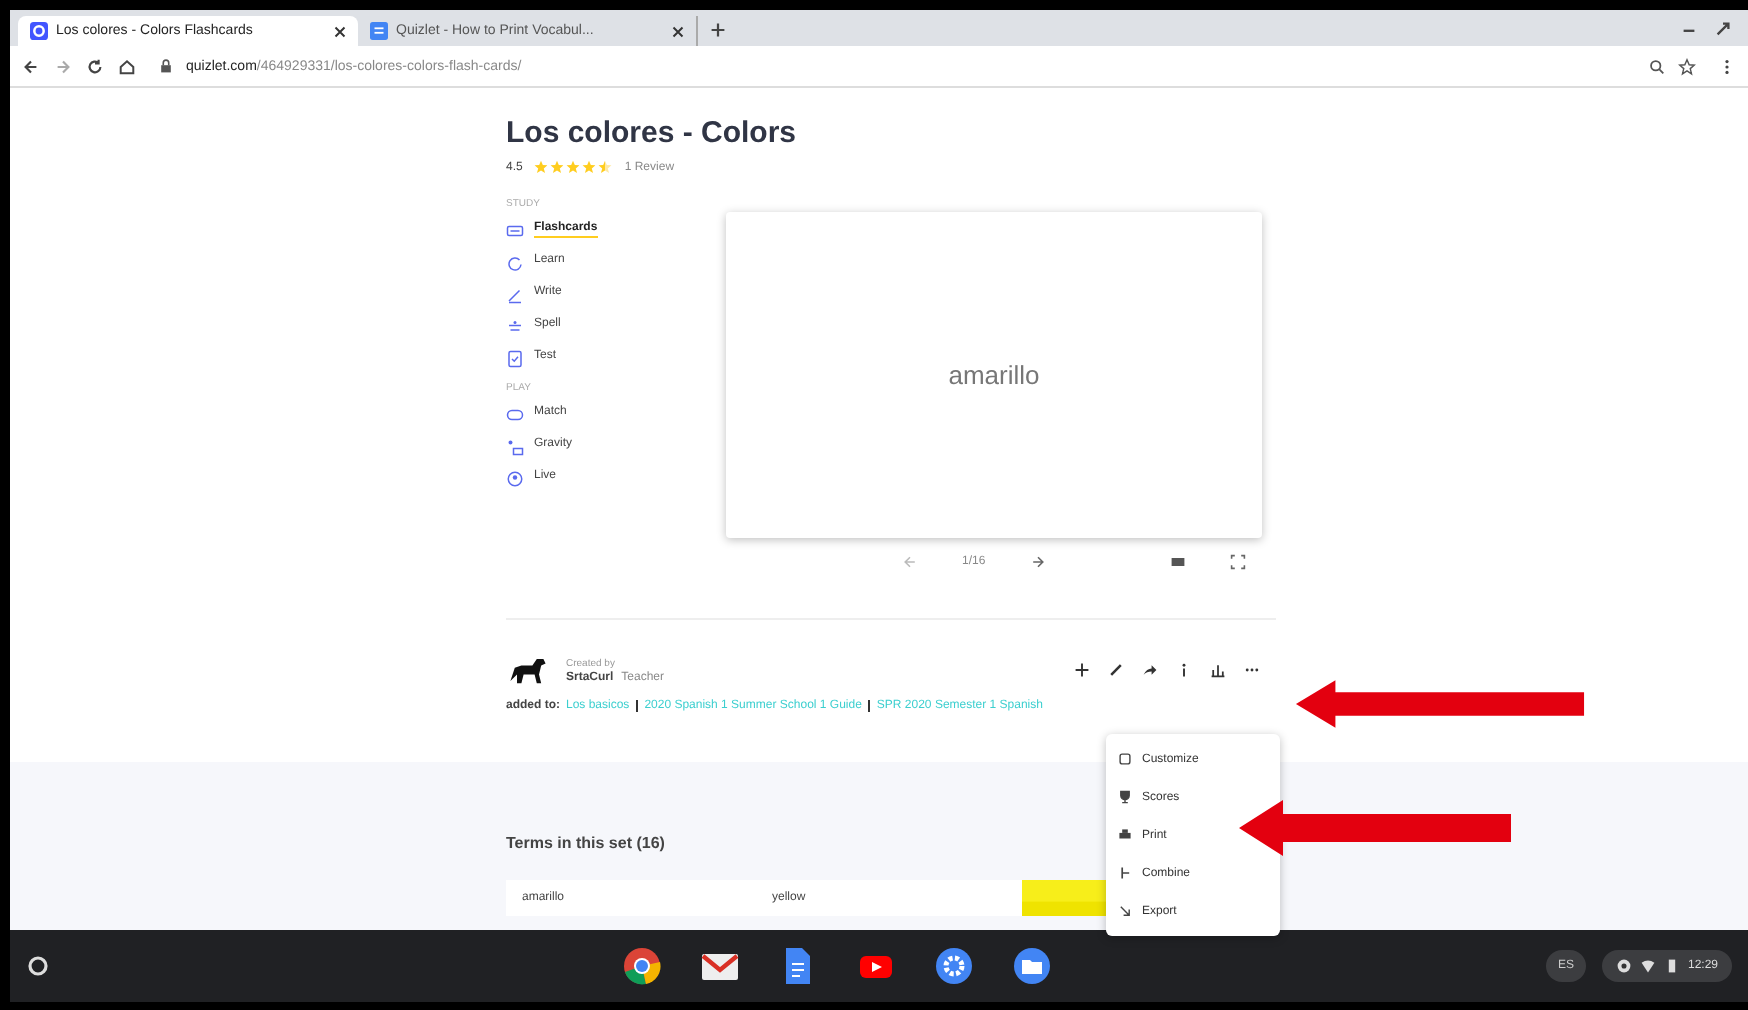 The width and height of the screenshot is (1748, 1010). Describe the element at coordinates (585, 843) in the screenshot. I see `terms-heading: Terms in this set (16)` at that location.